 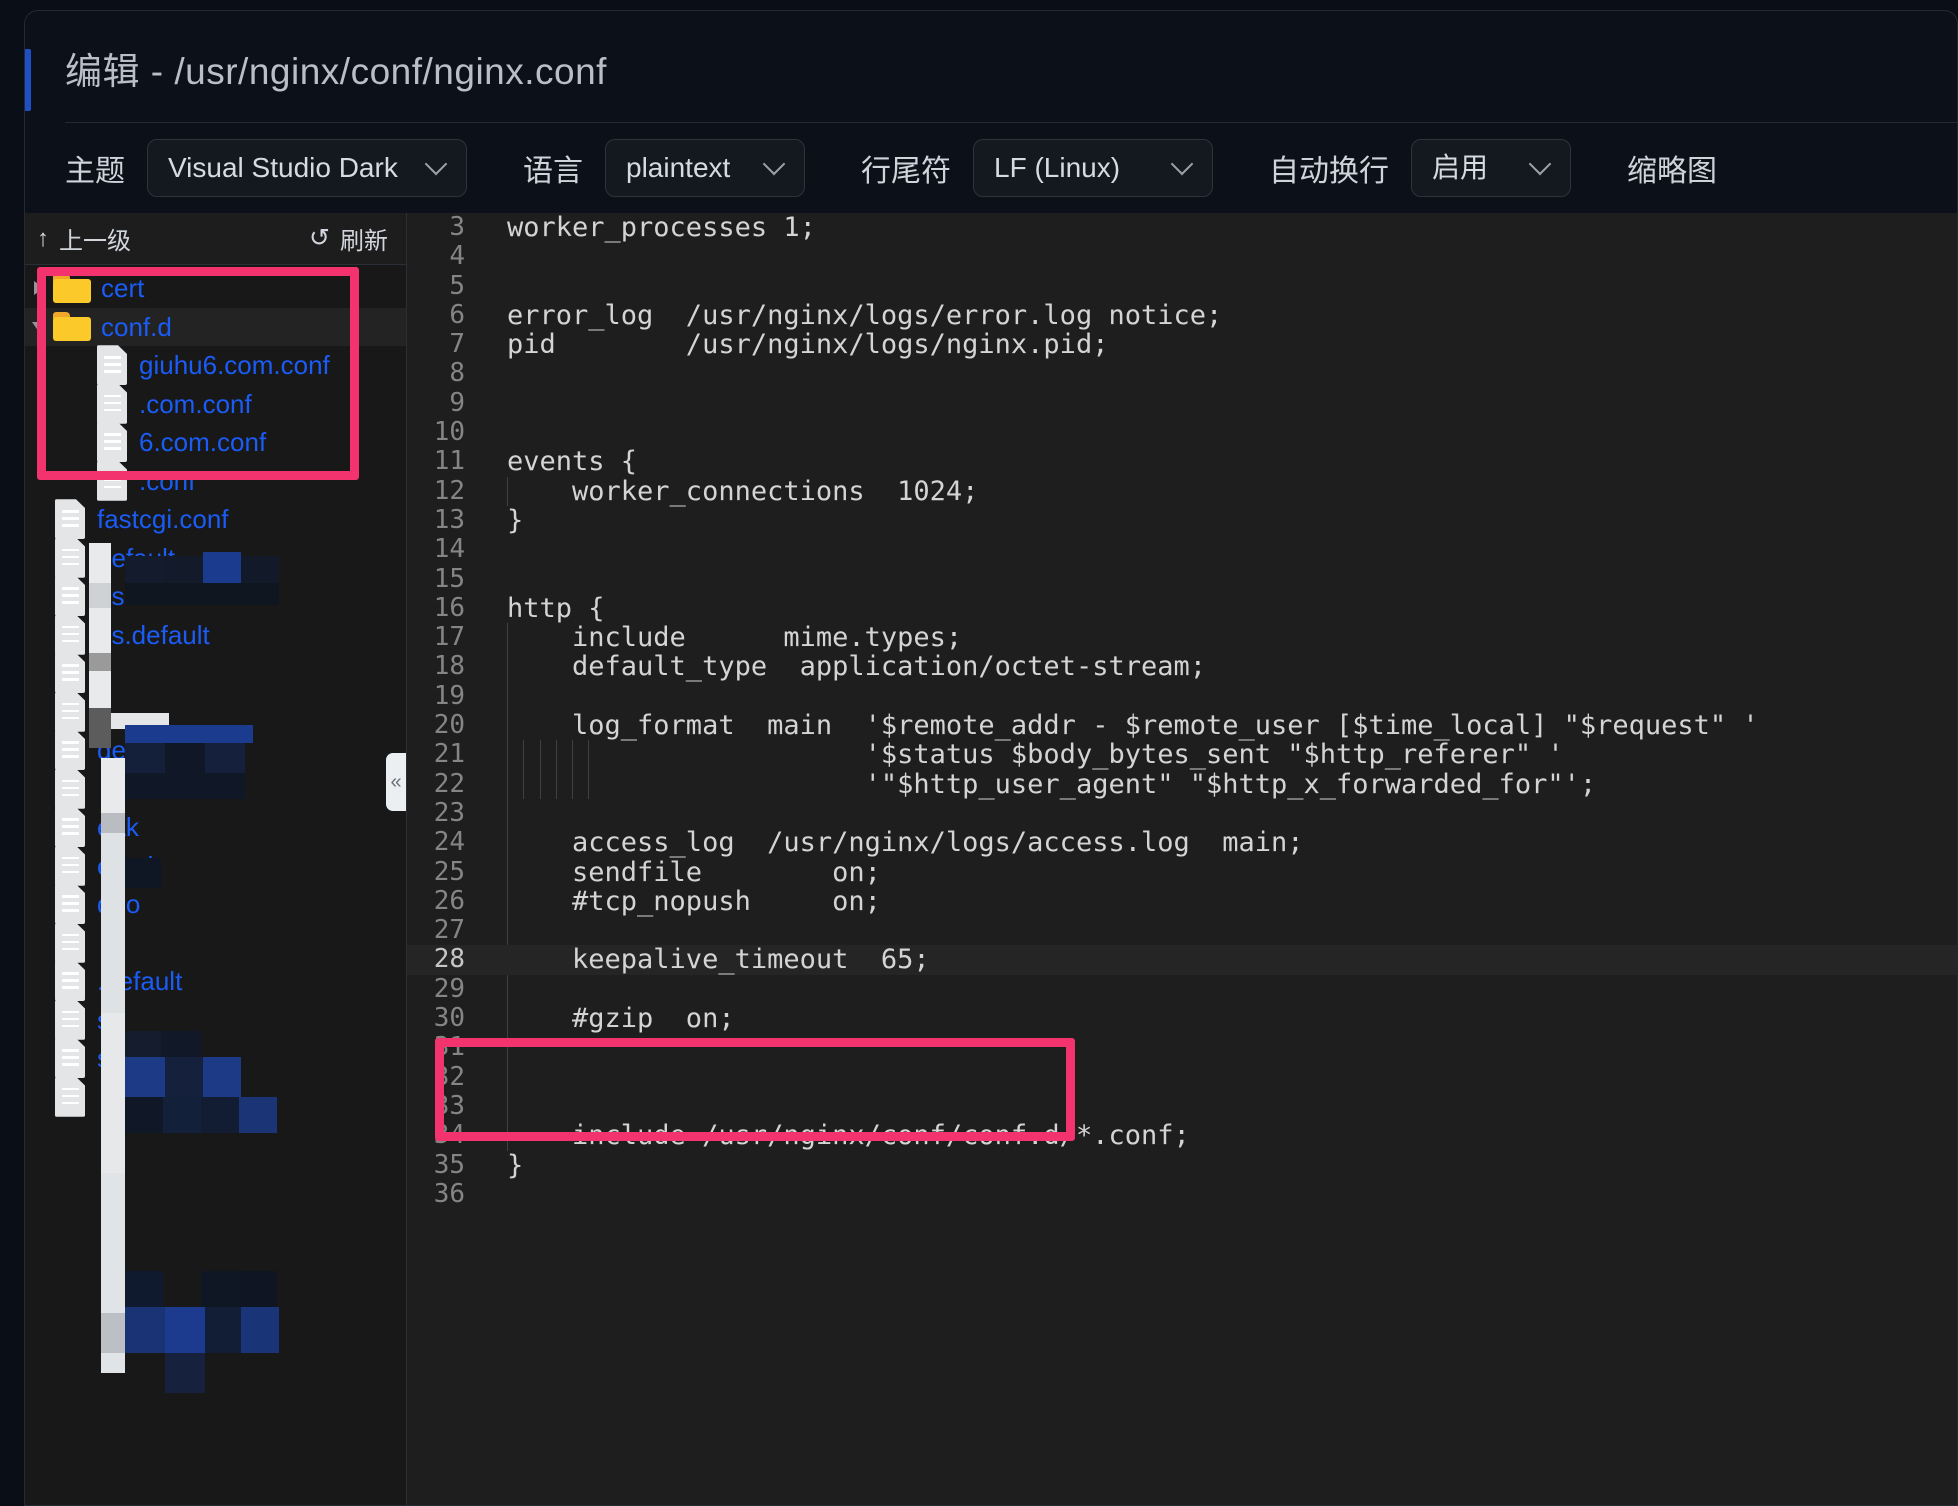 I want to click on code-line: 13}, so click(x=1182, y=520).